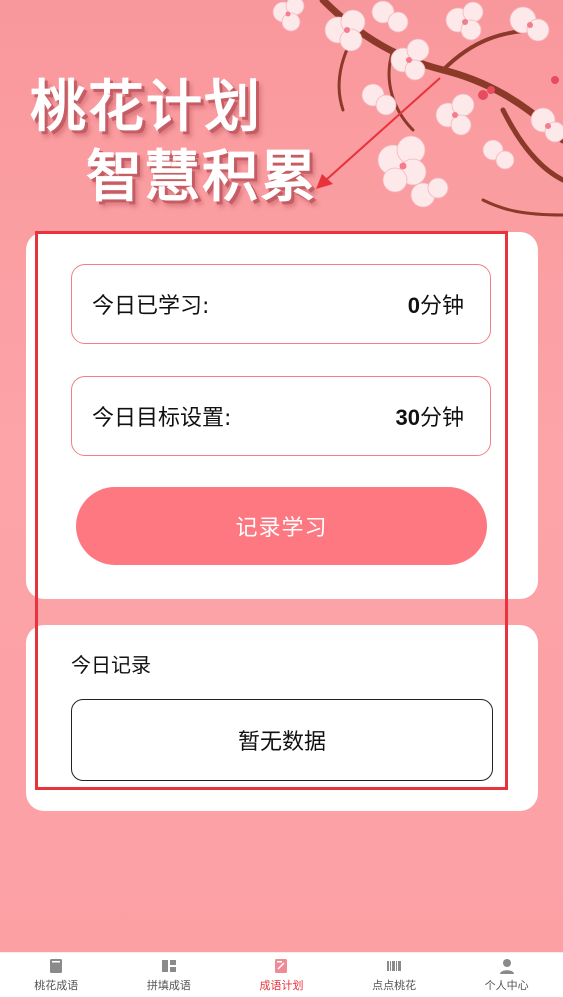 This screenshot has height=997, width=563. Describe the element at coordinates (281, 966) in the screenshot. I see `plan-icon` at that location.